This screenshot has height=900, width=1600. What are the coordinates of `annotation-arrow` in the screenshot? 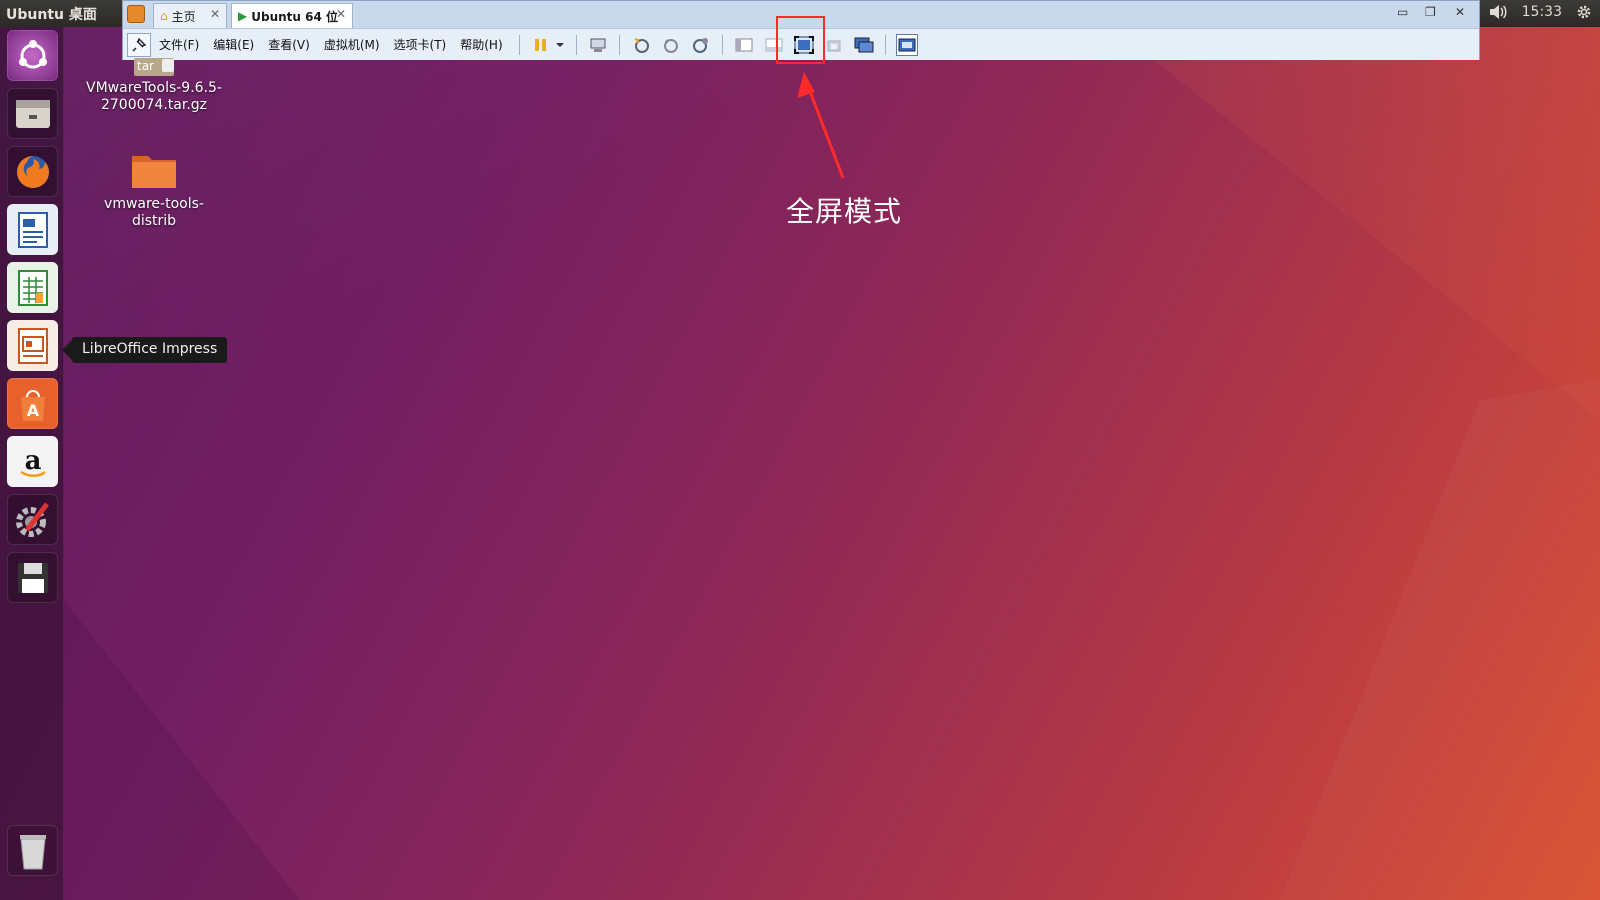 It's located at (821, 125).